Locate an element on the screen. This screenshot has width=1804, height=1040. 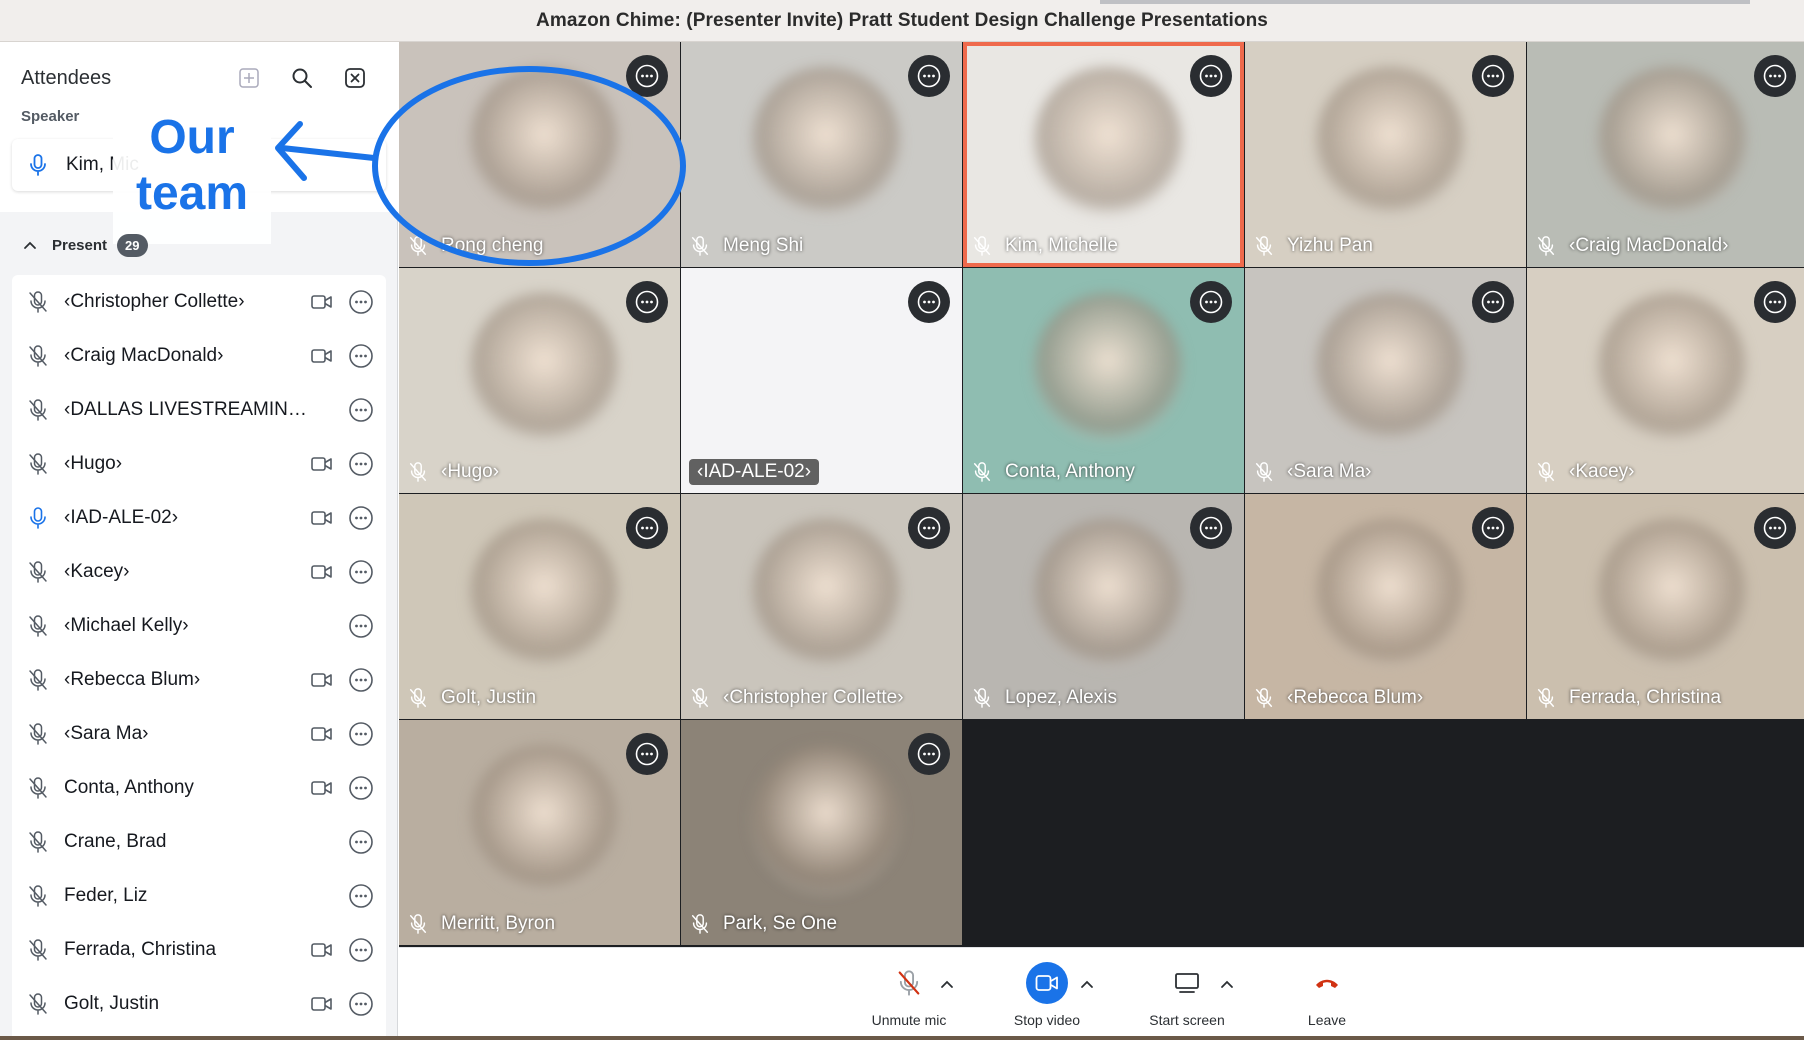
desktop-strip is located at coordinates (902, 1038).